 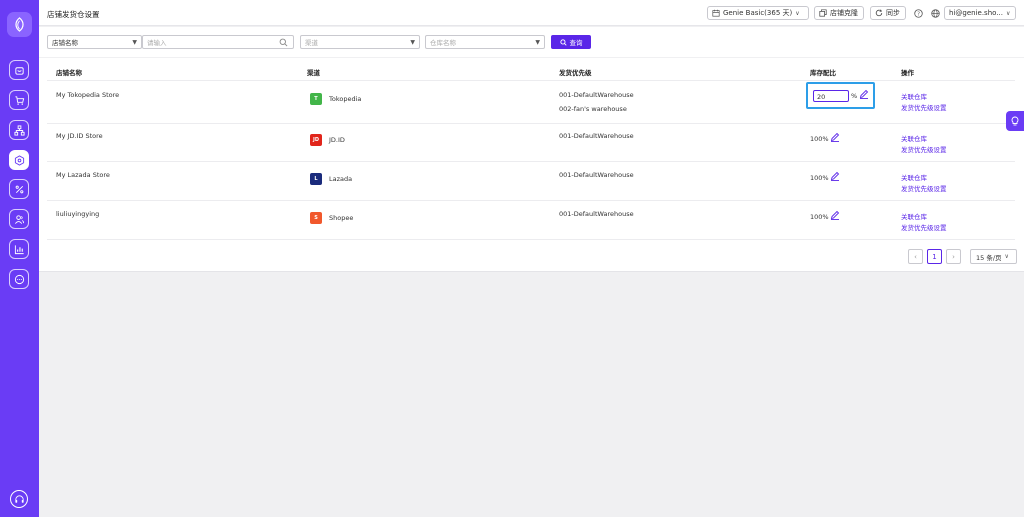 I want to click on search-placeholder: 请输入, so click(x=157, y=43).